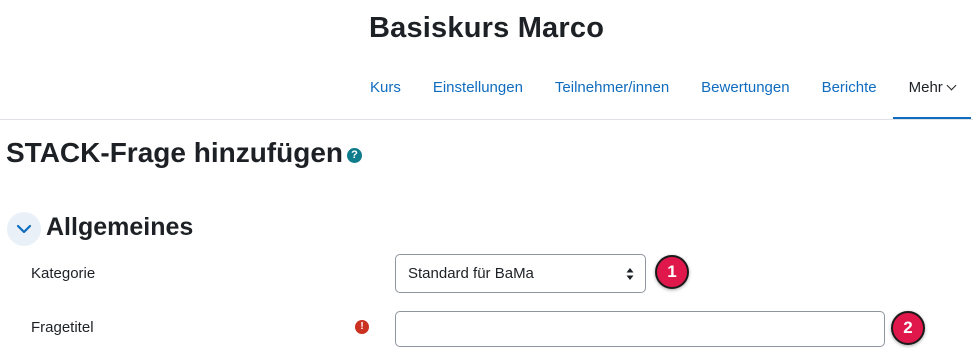 This screenshot has width=979, height=361. I want to click on category-select: Standard für BaMa, so click(520, 273).